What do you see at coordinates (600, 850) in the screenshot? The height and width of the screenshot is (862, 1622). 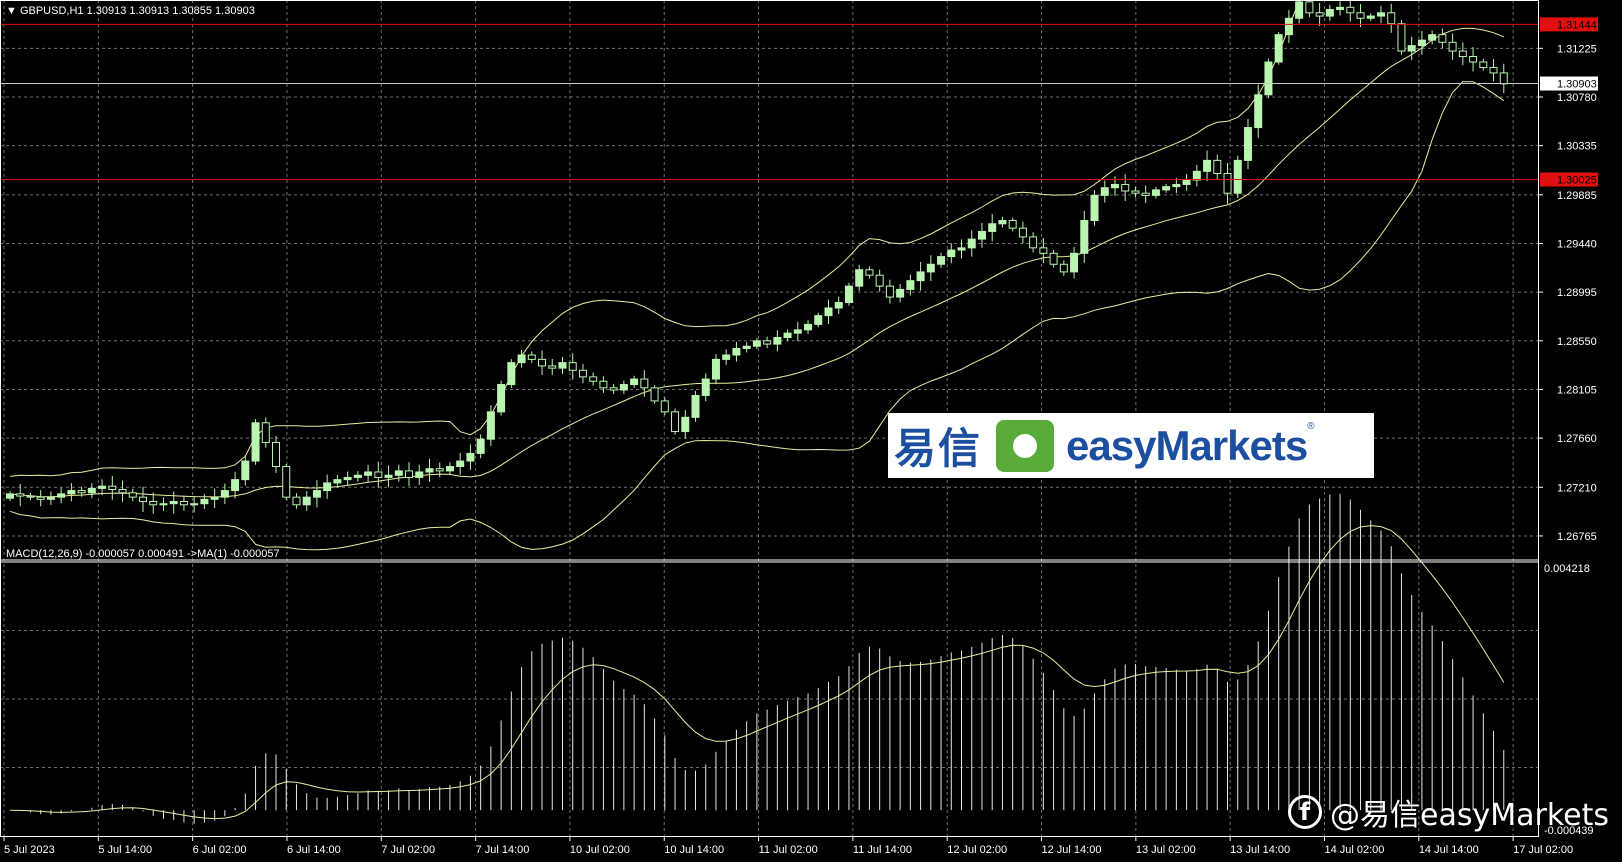 I see `time-tick-label: 10 Jul 02:00` at bounding box center [600, 850].